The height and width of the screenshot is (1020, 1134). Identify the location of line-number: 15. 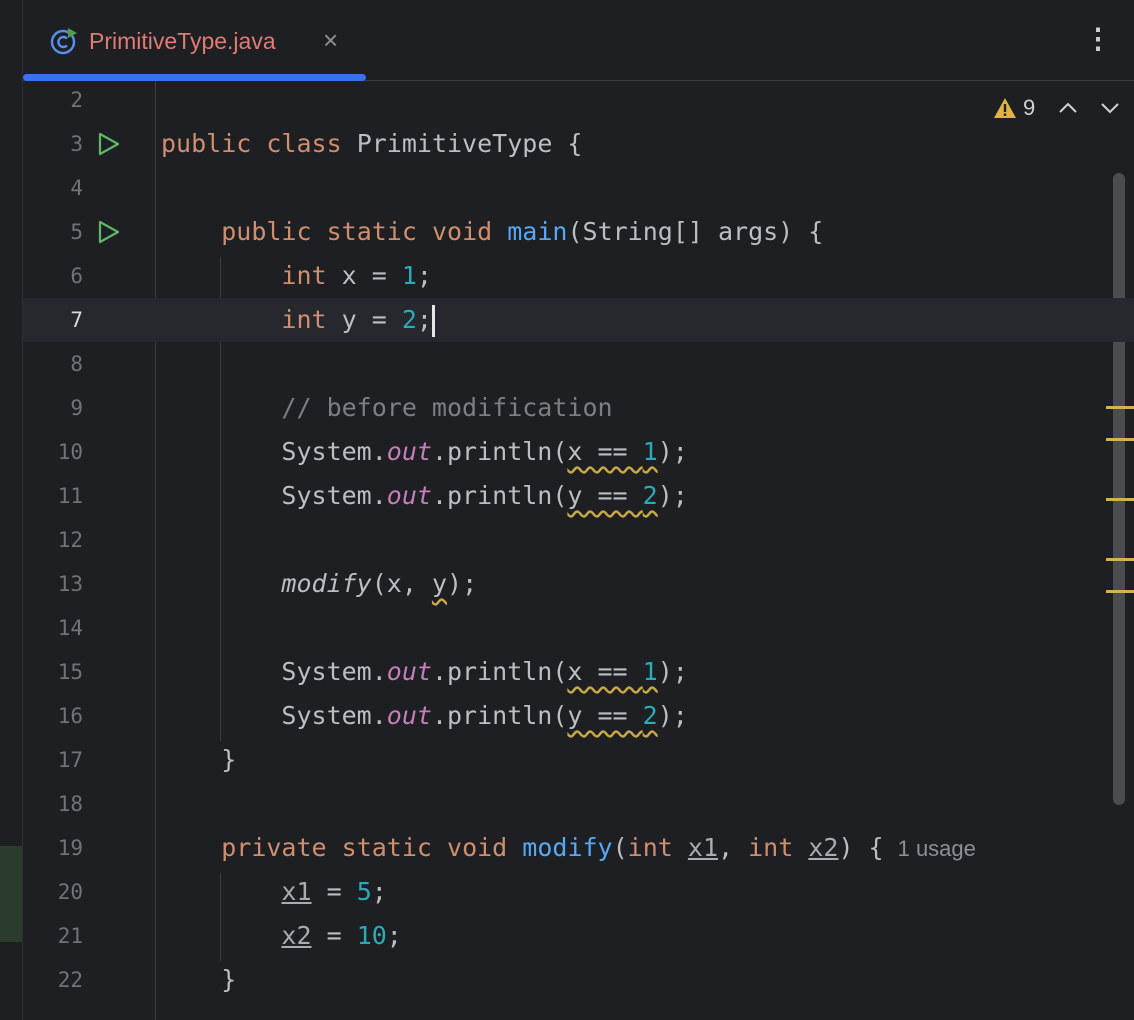
(70, 672).